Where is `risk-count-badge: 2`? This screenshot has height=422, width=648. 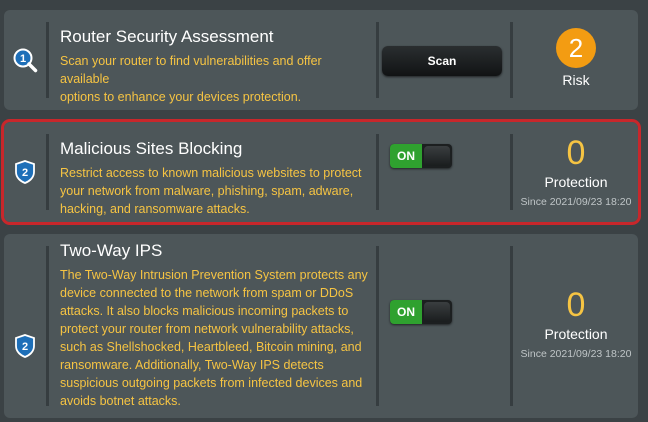 risk-count-badge: 2 is located at coordinates (576, 48).